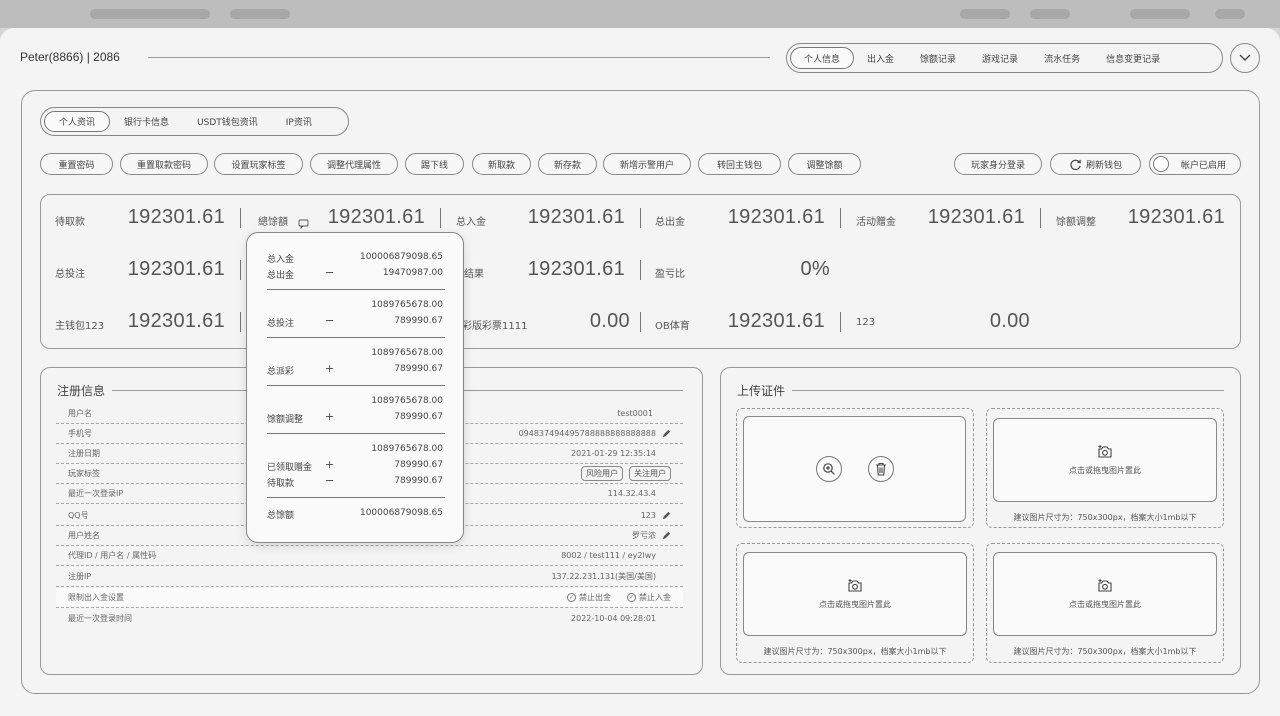 The image size is (1280, 716). What do you see at coordinates (824, 164) in the screenshot?
I see `adjust-balance-button: 调整馀额` at bounding box center [824, 164].